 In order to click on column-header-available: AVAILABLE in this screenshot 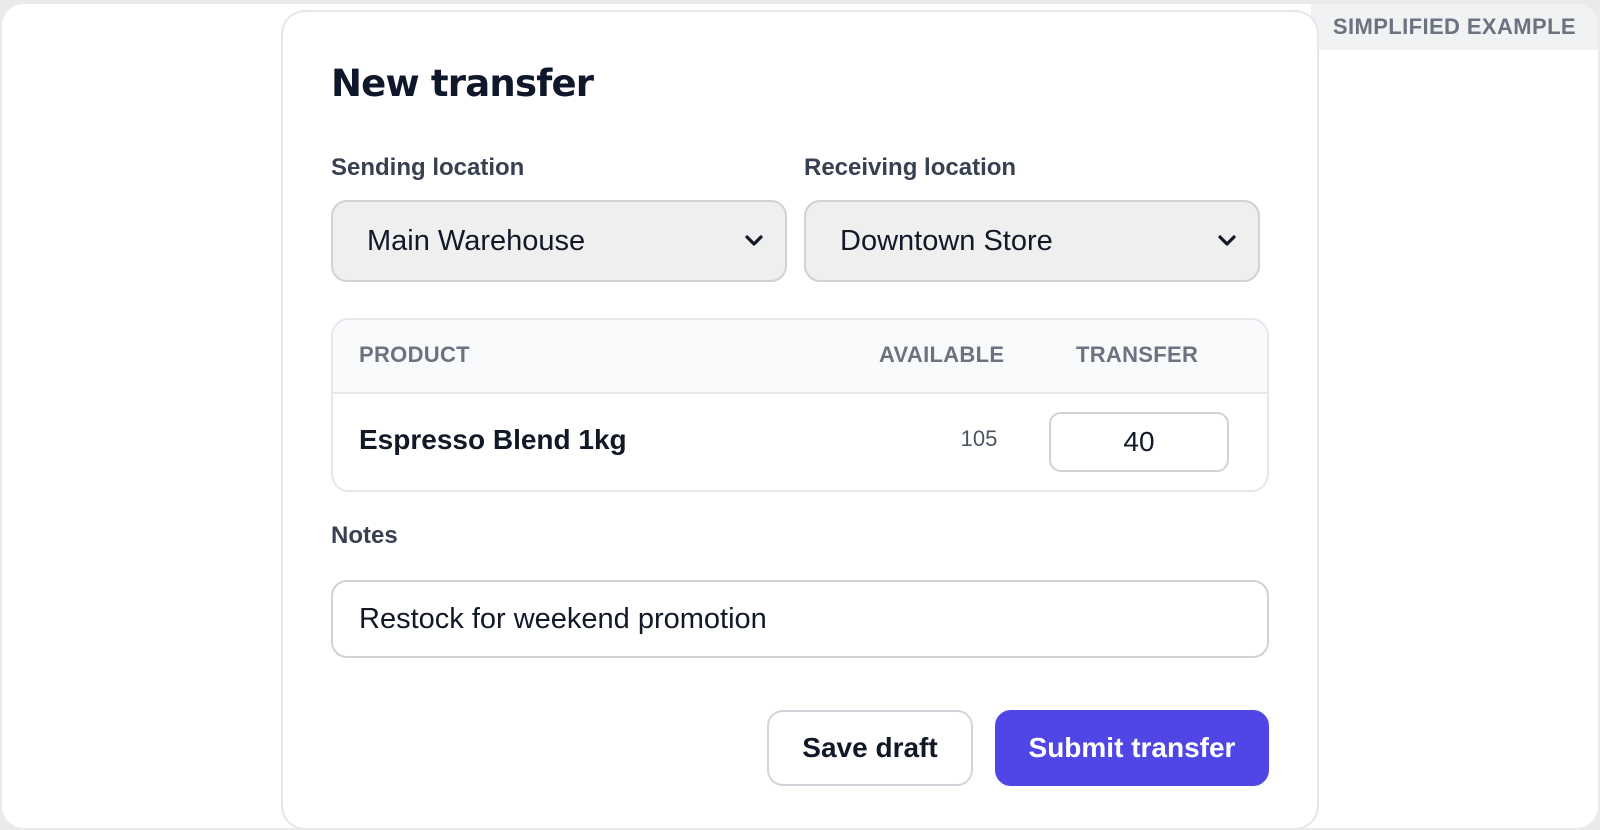, I will do `click(942, 354)`.